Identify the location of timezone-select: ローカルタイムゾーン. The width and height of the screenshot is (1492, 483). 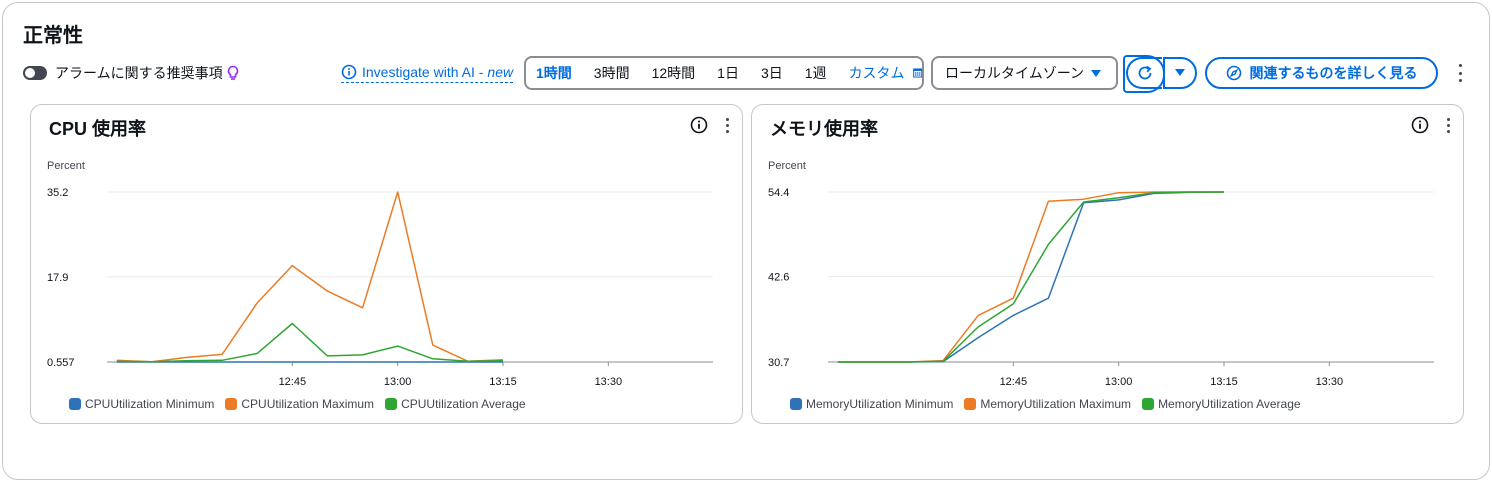
(1024, 73).